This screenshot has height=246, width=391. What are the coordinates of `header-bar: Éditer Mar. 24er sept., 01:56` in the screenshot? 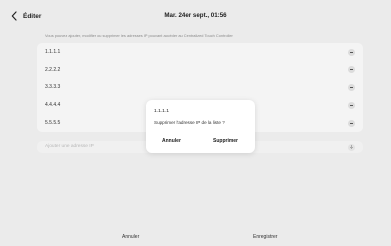 It's located at (195, 14).